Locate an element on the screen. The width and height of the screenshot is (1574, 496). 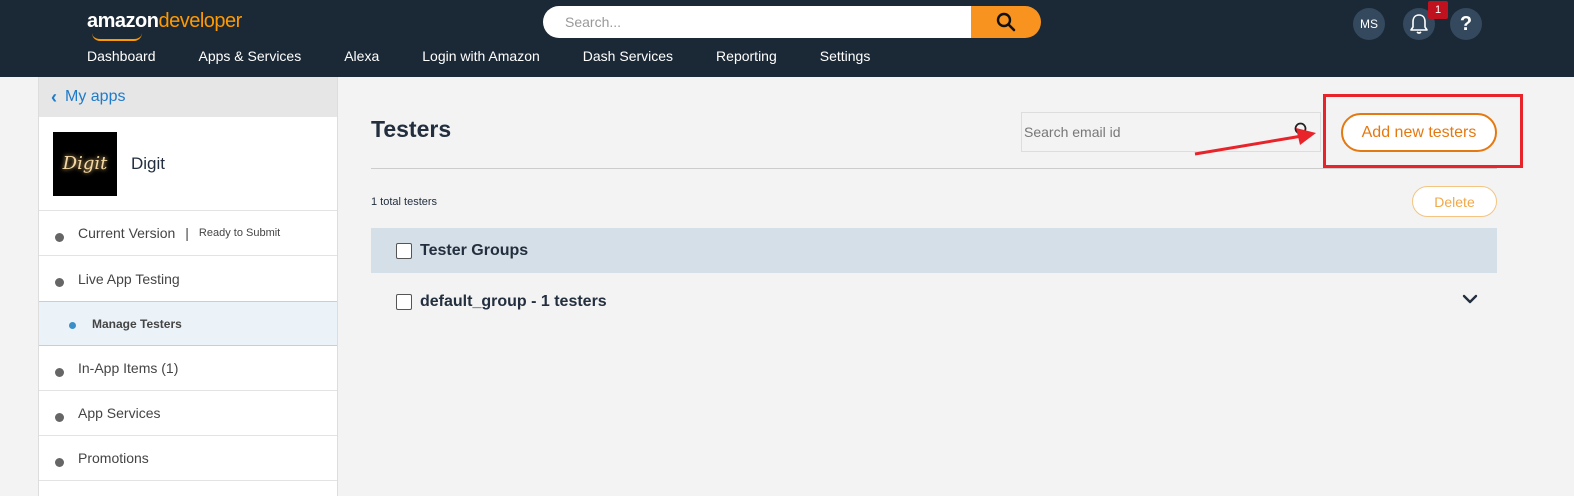
nav-settings: Settings is located at coordinates (845, 56).